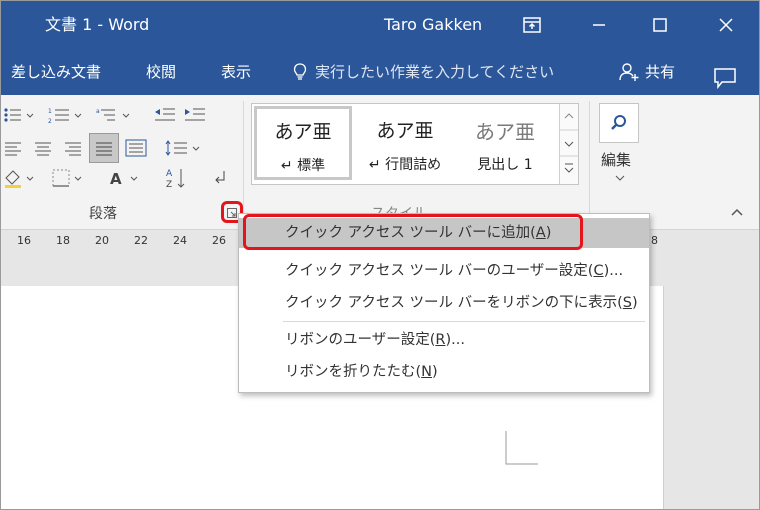 The image size is (760, 510). Describe the element at coordinates (532, 25) in the screenshot. I see `ribbon-display-icon` at that location.